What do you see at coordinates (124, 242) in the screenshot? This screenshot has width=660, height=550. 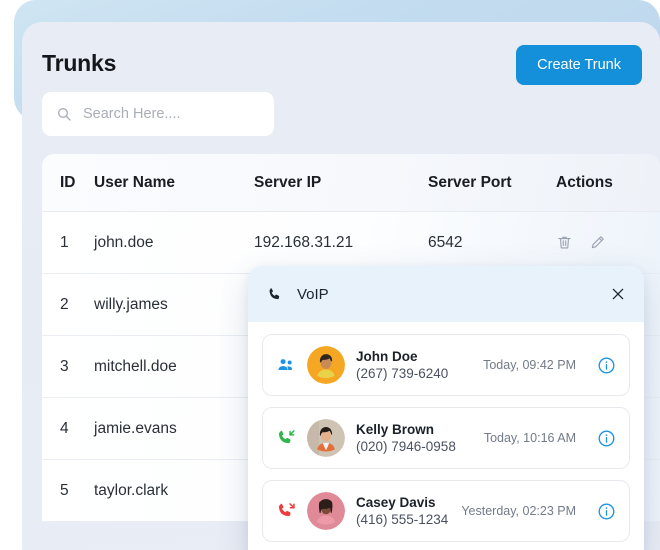 I see `cell-user-name: john.doe` at bounding box center [124, 242].